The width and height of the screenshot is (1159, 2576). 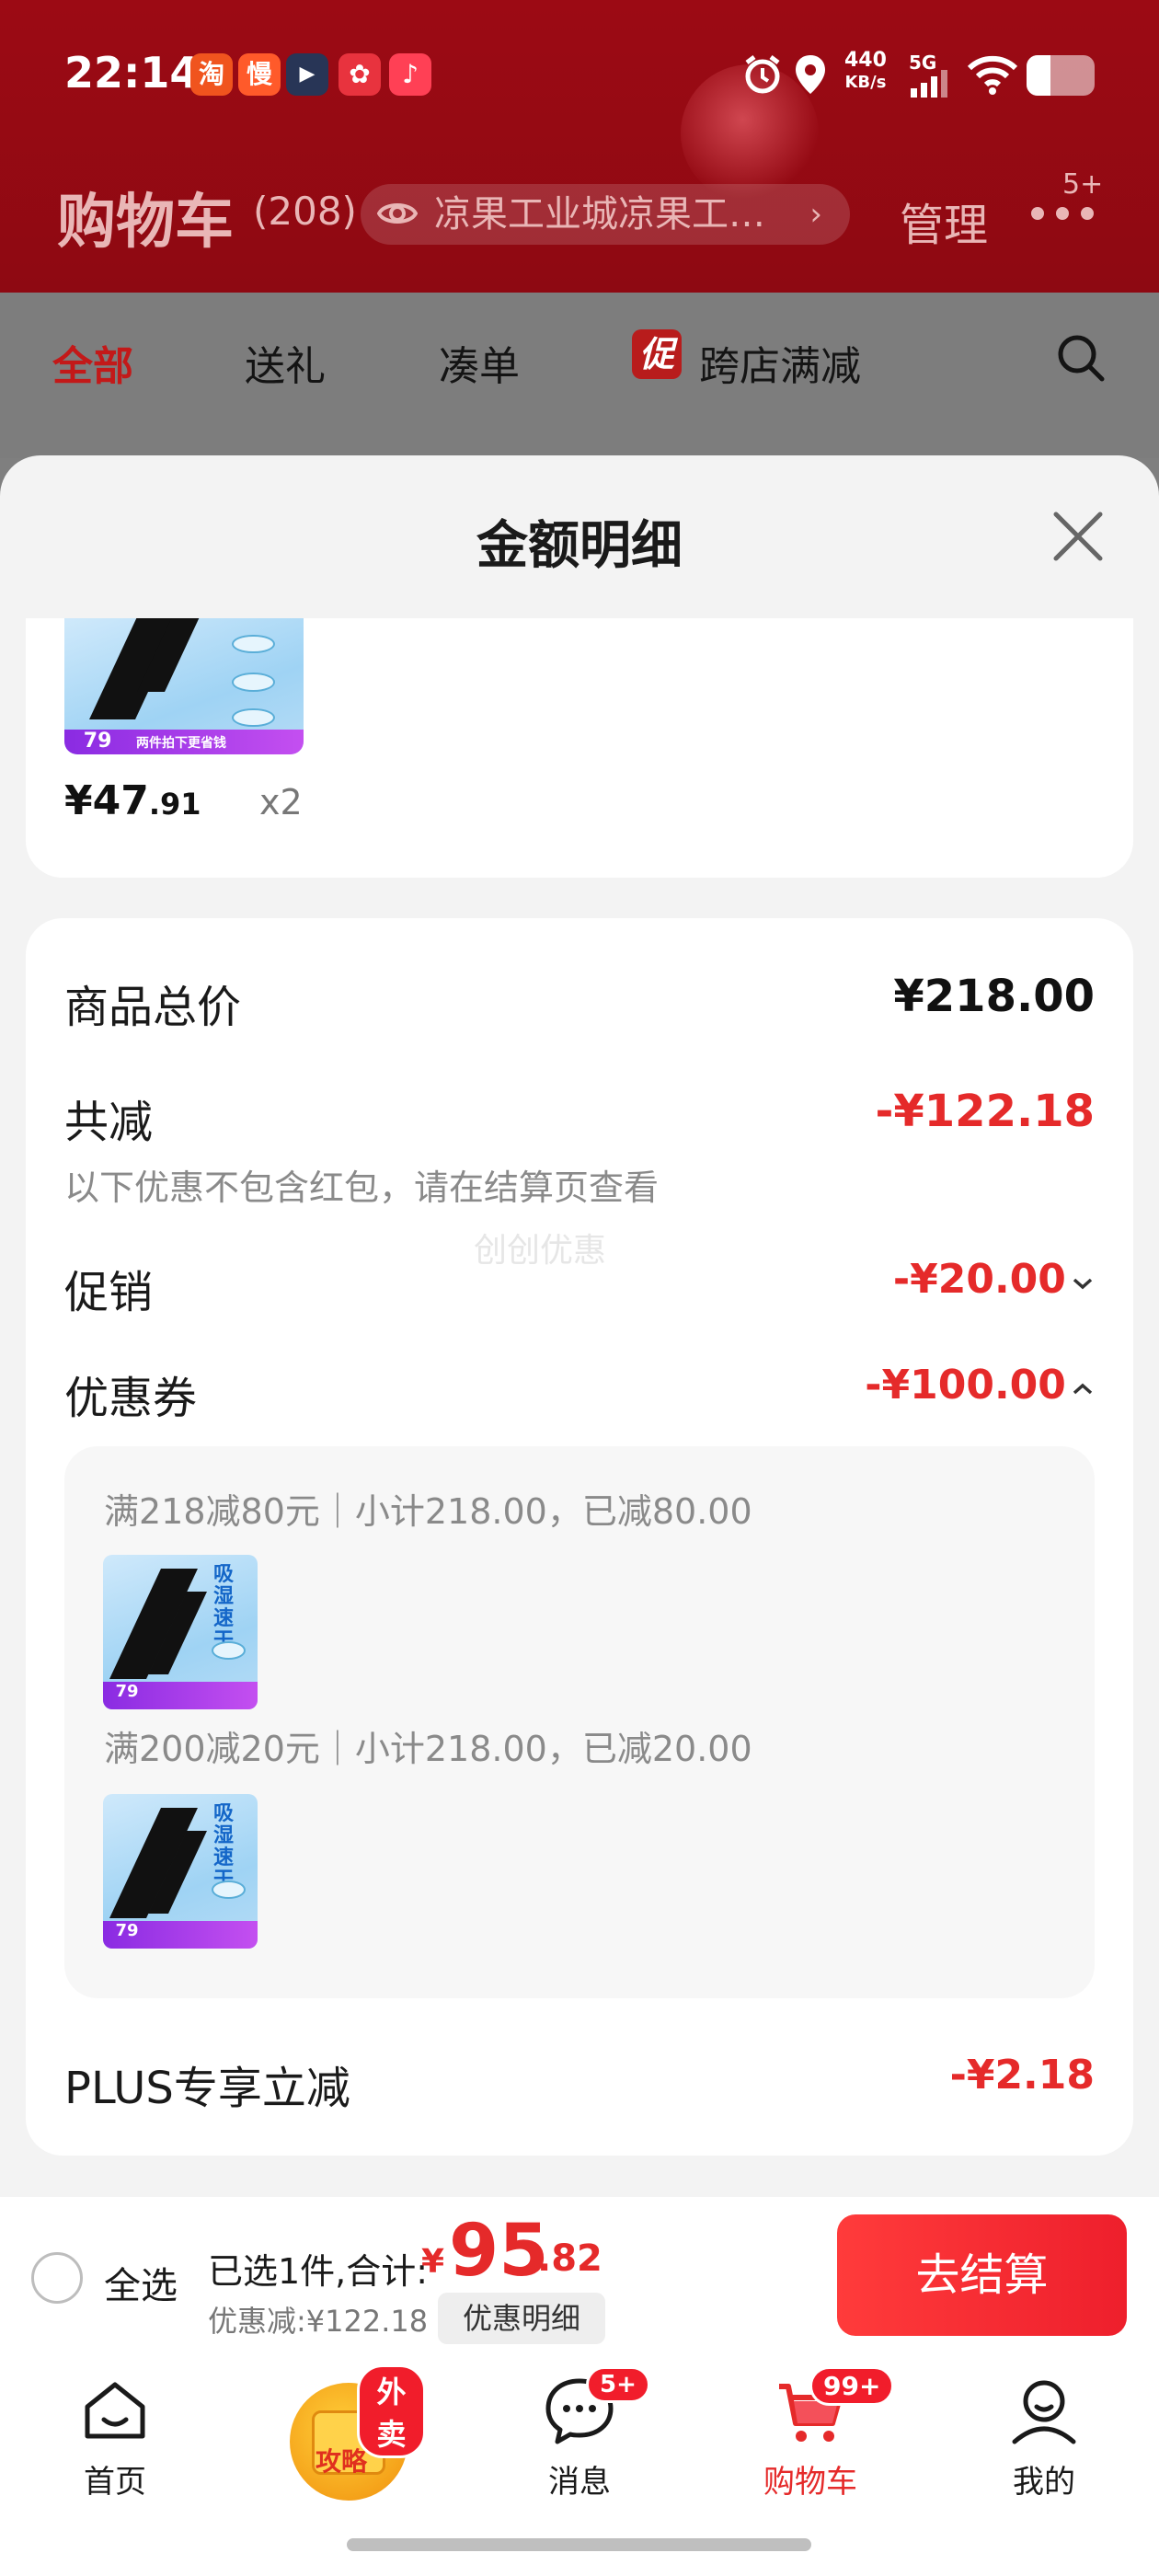 I want to click on alarm-icon, so click(x=762, y=74).